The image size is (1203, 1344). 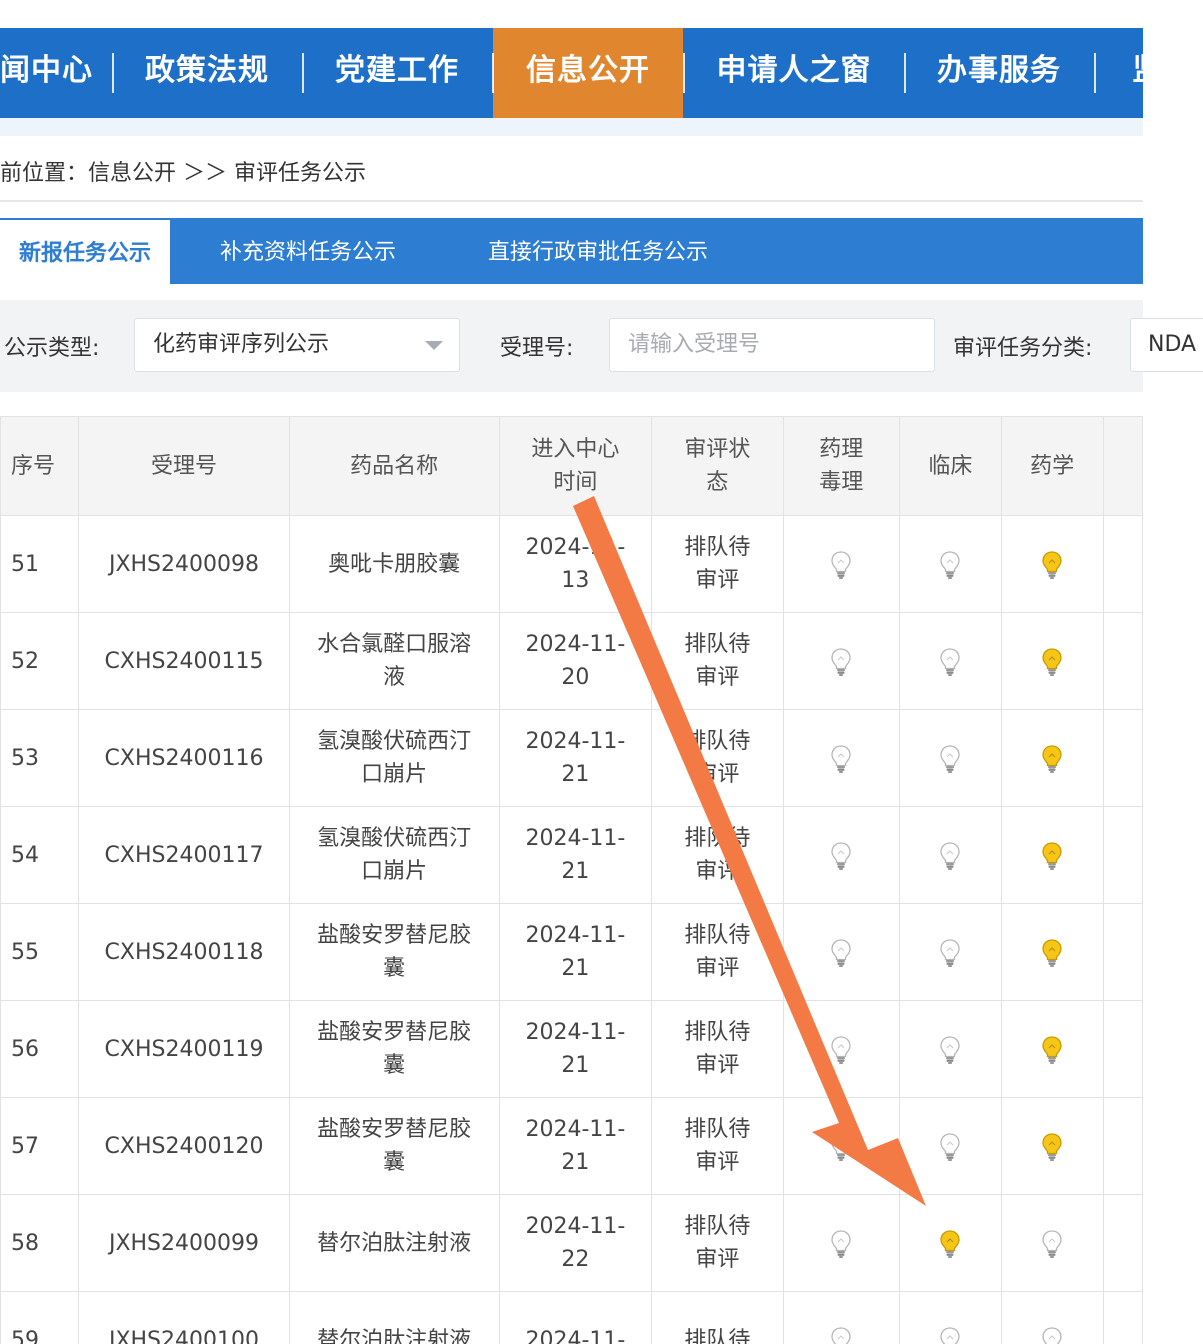 What do you see at coordinates (308, 251) in the screenshot?
I see `tab-supplement: 补充资料任务公示` at bounding box center [308, 251].